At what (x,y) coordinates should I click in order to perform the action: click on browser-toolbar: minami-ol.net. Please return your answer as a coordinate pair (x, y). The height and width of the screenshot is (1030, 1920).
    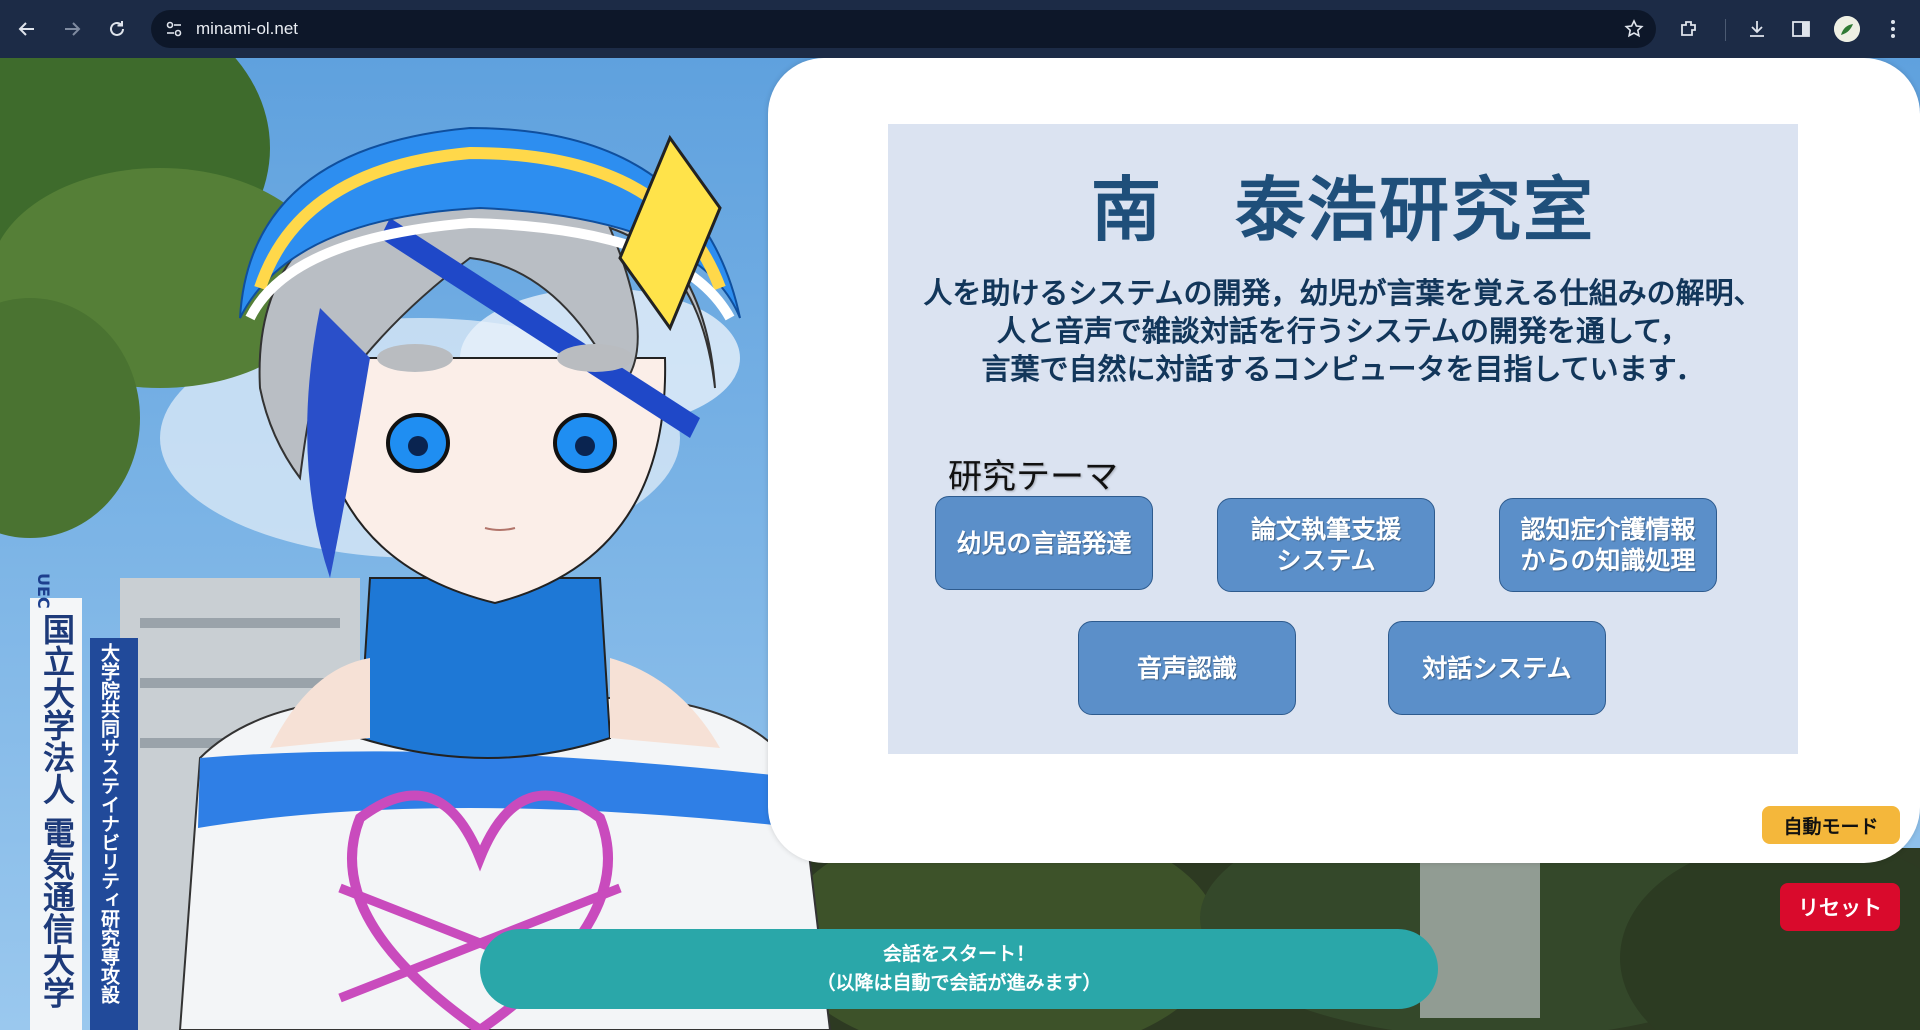
    Looking at the image, I should click on (960, 29).